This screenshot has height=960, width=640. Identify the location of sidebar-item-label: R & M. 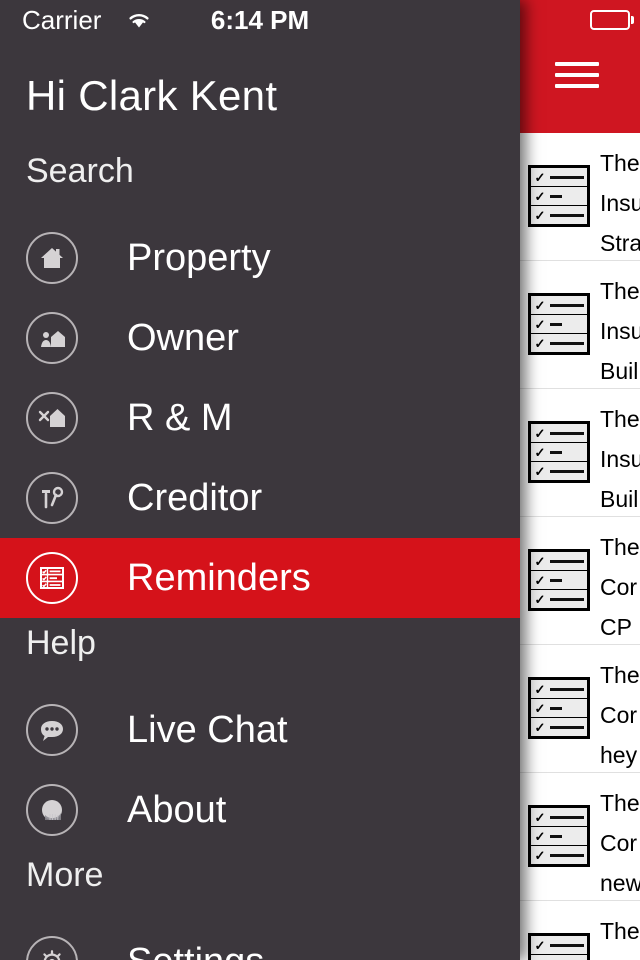
(180, 417).